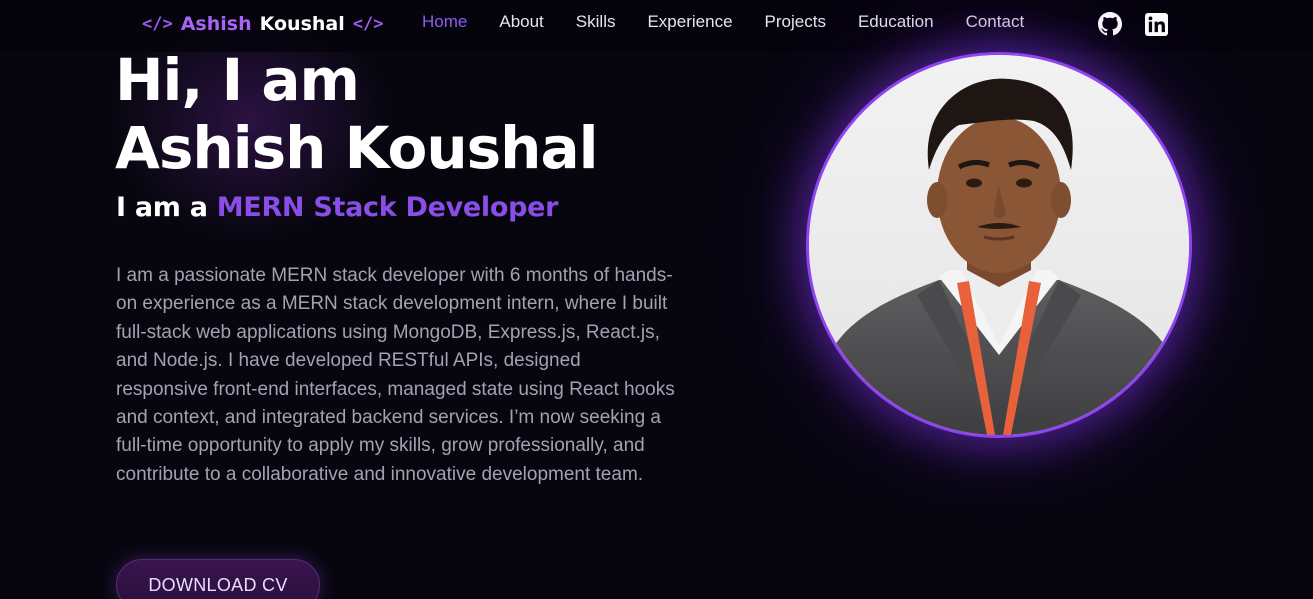 This screenshot has height=599, width=1313. Describe the element at coordinates (521, 22) in the screenshot. I see `nav-item-about: About` at that location.